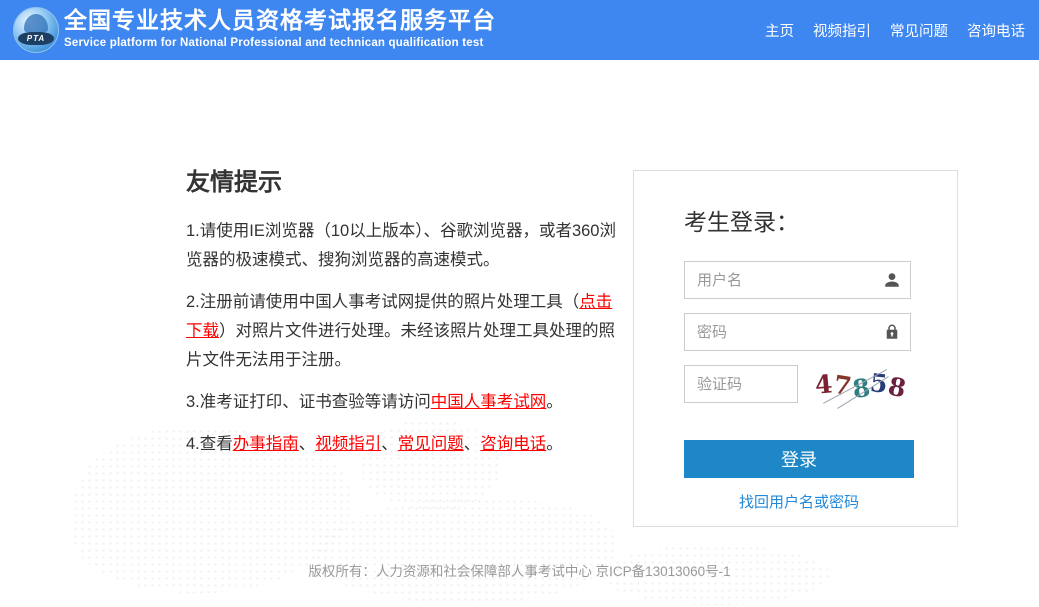 The image size is (1039, 607). I want to click on tip-3-pre: 3.准考证打印、证书查验等请访问, so click(308, 402).